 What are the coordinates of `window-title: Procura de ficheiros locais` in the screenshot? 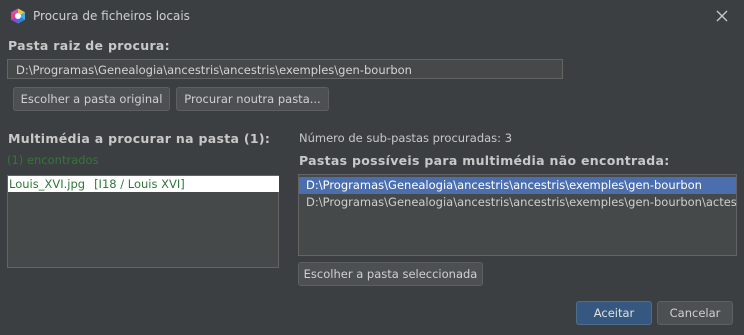 It's located at (111, 16).